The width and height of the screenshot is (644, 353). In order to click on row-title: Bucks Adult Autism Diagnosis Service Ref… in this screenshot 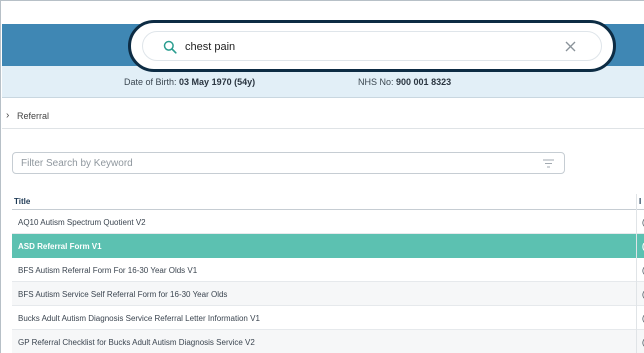, I will do `click(139, 318)`.